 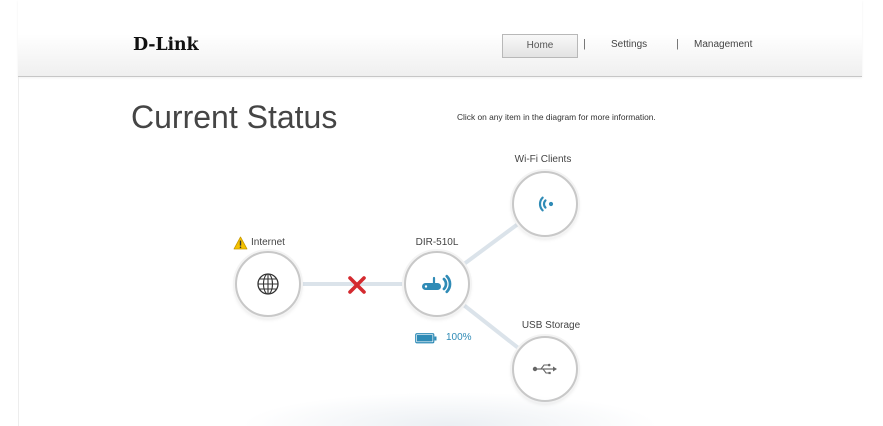 What do you see at coordinates (723, 45) in the screenshot?
I see `nav-tab-management: Management` at bounding box center [723, 45].